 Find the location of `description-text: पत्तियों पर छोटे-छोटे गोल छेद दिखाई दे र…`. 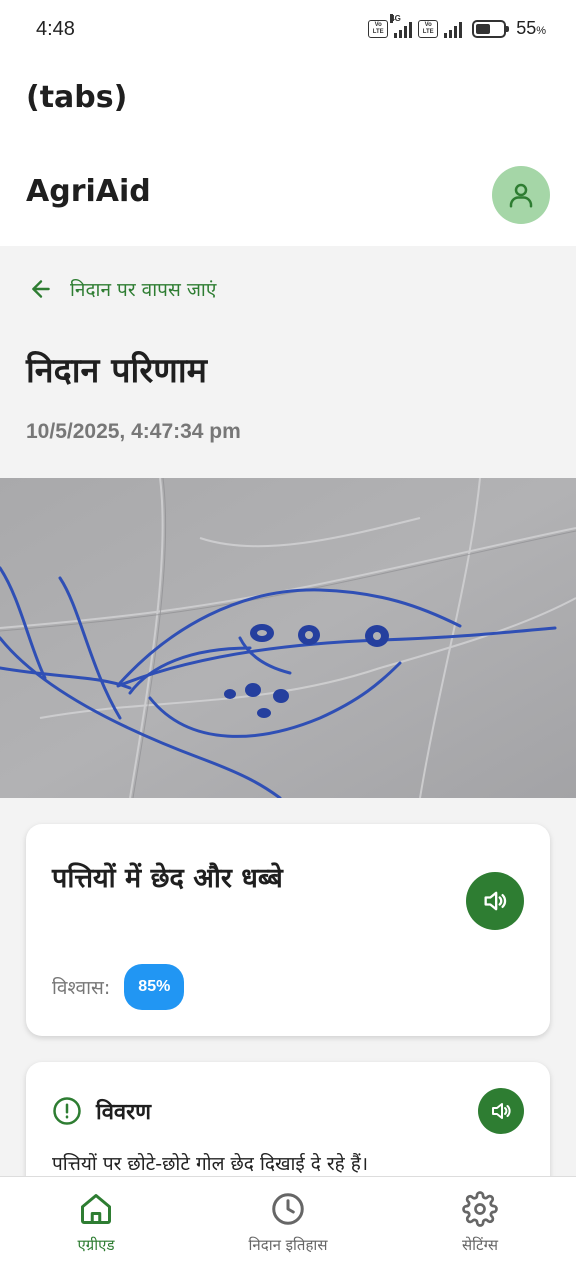

description-text: पत्तियों पर छोटे-छोटे गोल छेद दिखाई दे र… is located at coordinates (210, 1164).